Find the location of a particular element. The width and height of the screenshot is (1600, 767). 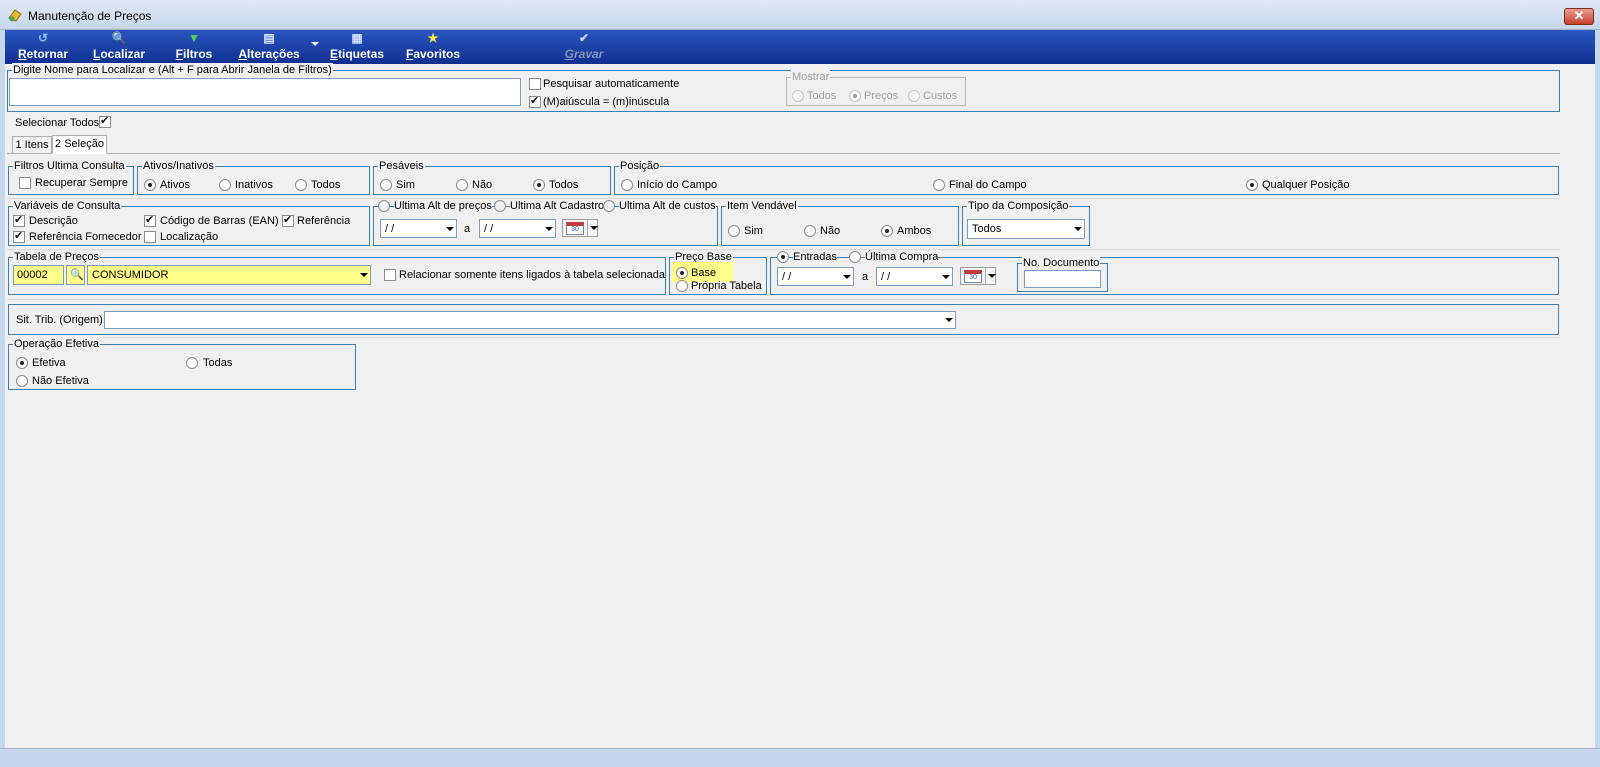

ativos-todos-radio is located at coordinates (301, 185).